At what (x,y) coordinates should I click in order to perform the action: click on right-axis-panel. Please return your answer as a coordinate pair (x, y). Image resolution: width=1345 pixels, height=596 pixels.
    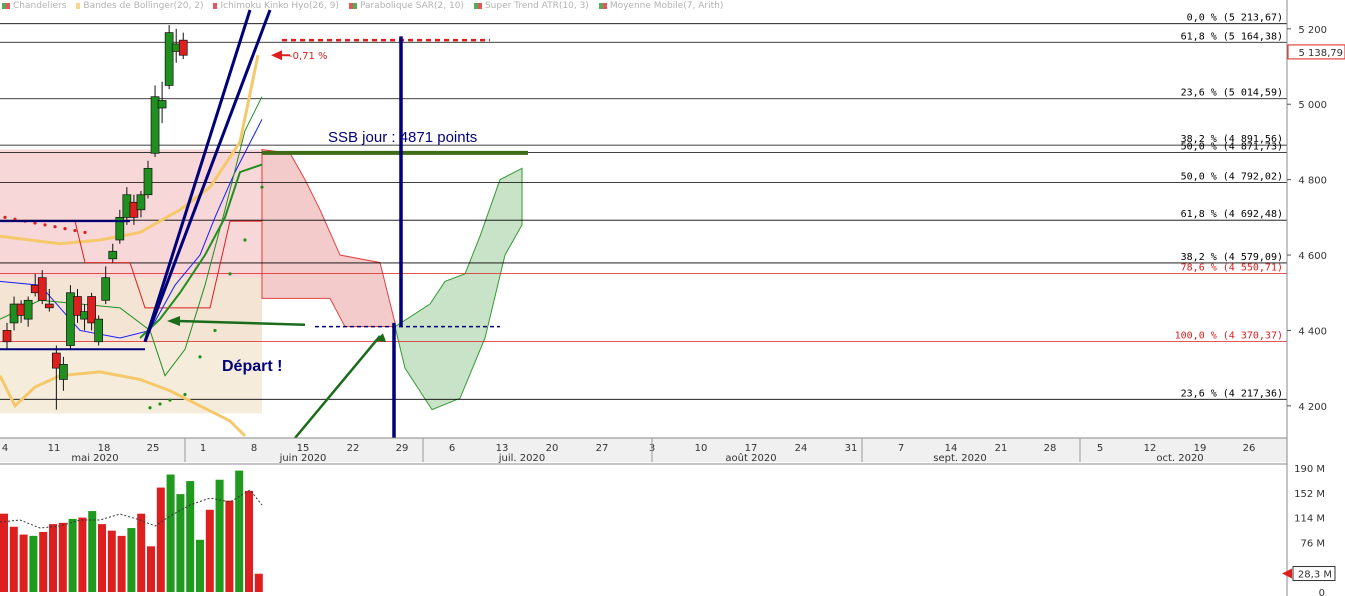
    Looking at the image, I should click on (1316, 298).